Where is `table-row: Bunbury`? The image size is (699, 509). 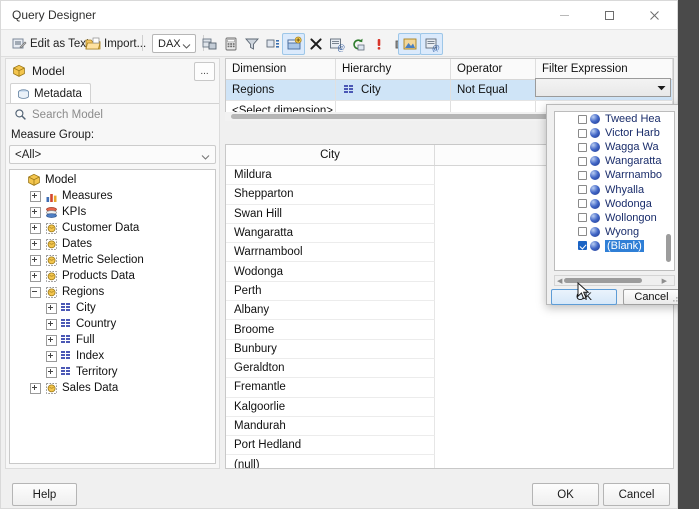
table-row: Bunbury is located at coordinates (449, 349).